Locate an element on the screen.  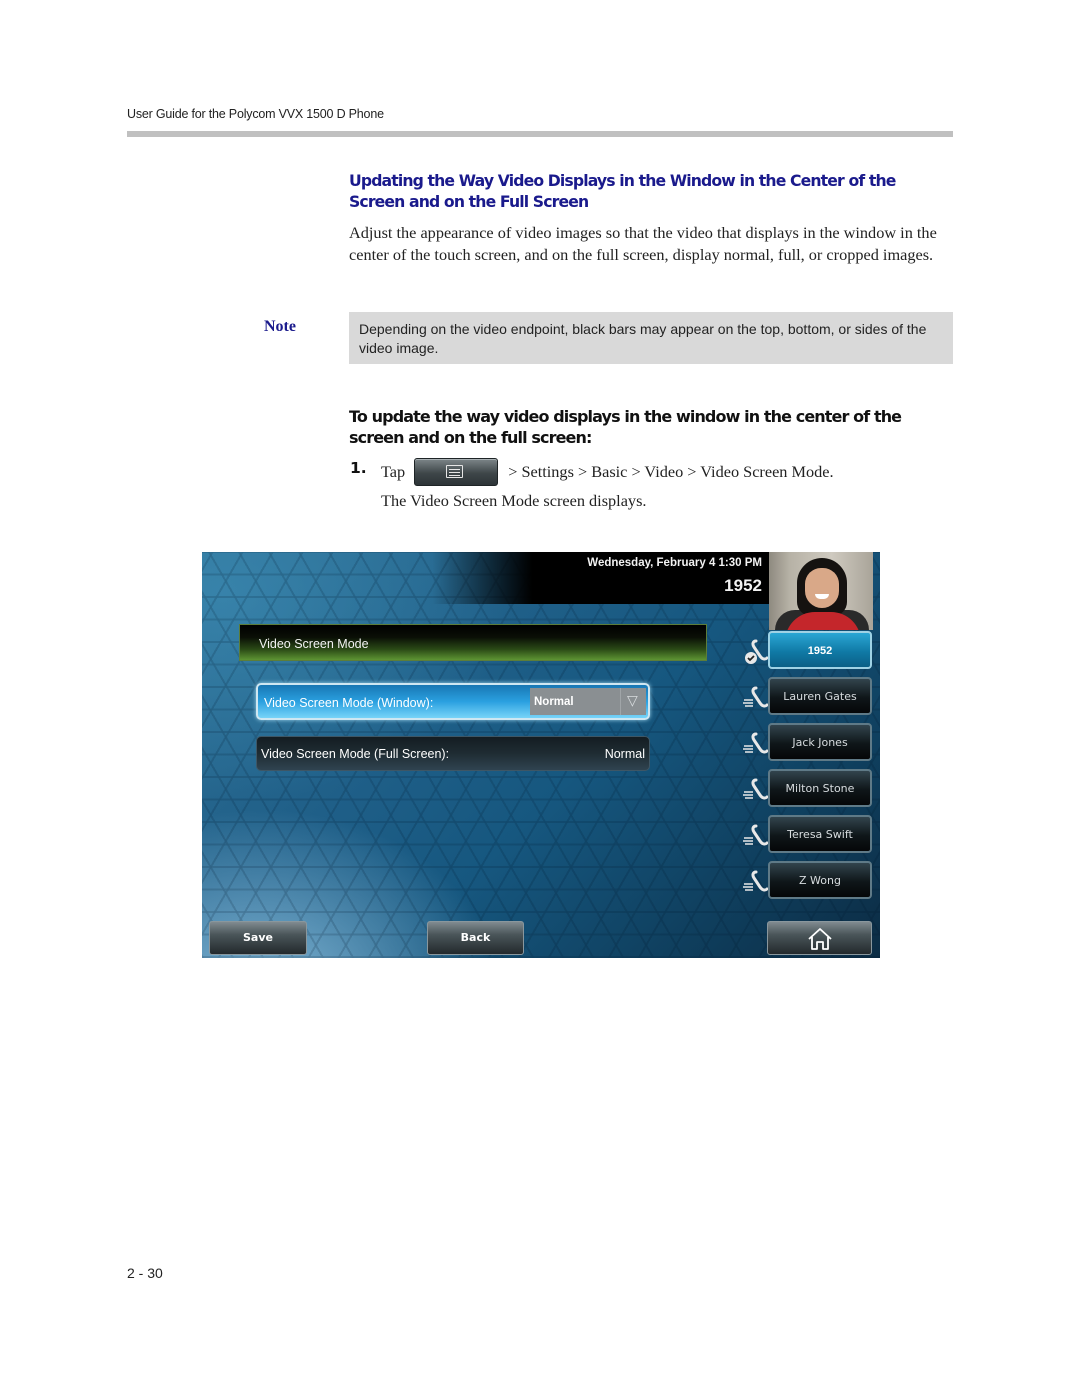
line-key-z-wong: Z Wong is located at coordinates (820, 880).